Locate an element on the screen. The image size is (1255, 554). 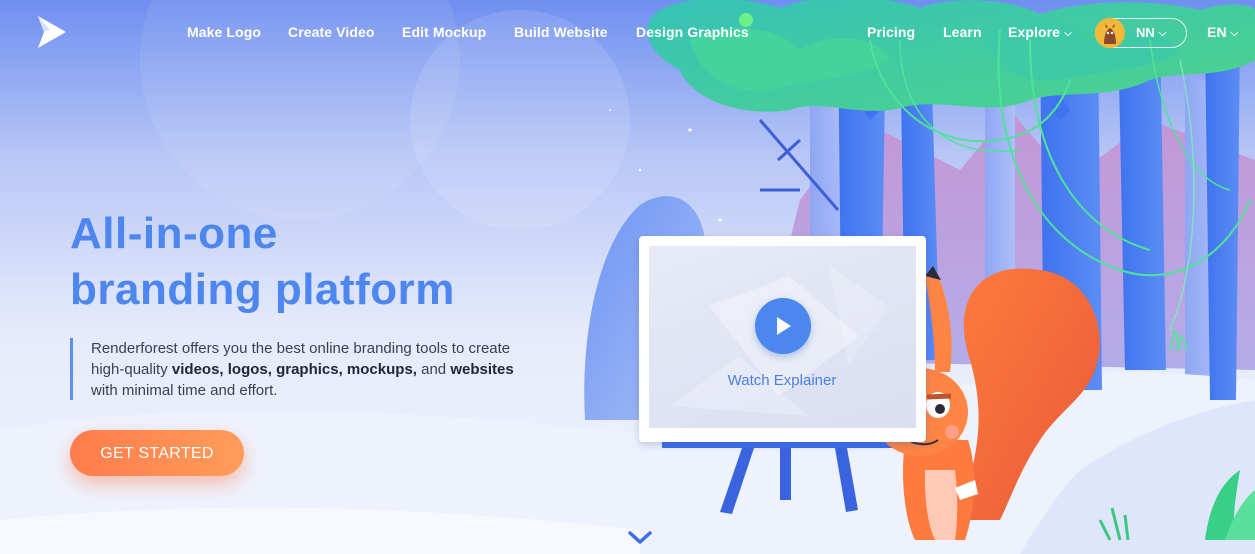
renderforest-play-logo-icon is located at coordinates (52, 32).